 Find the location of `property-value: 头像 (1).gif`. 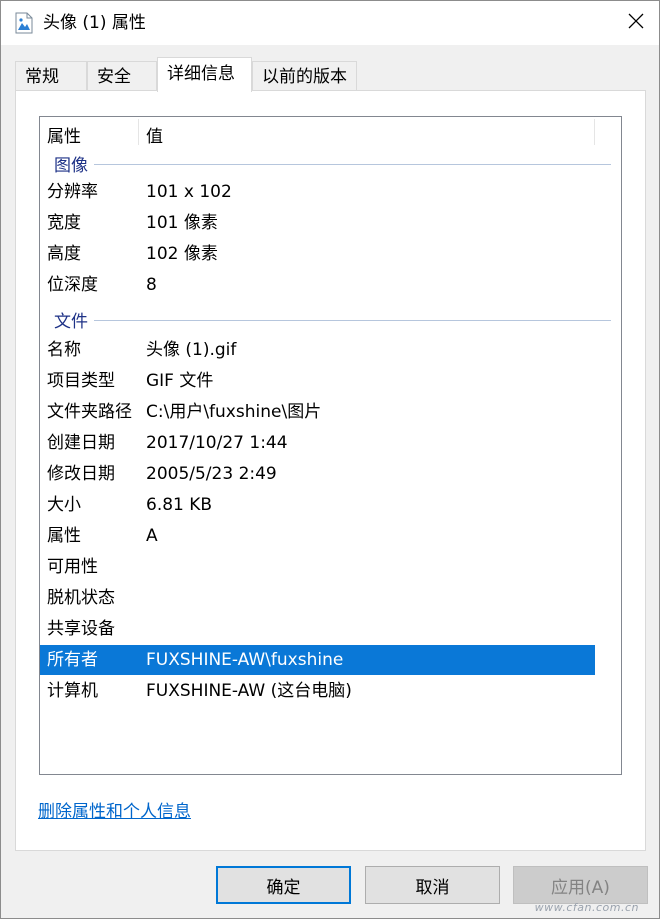

property-value: 头像 (1).gif is located at coordinates (191, 350).